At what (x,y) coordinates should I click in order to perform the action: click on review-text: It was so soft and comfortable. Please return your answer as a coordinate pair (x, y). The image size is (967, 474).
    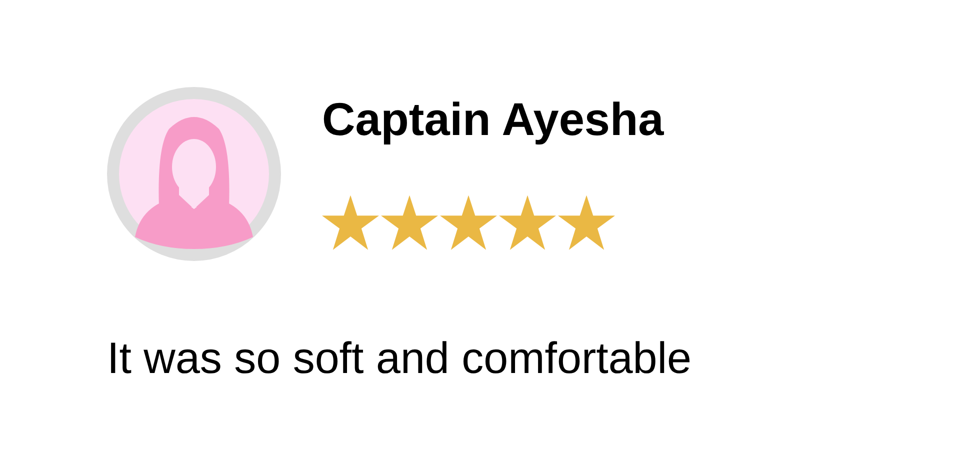
    Looking at the image, I should click on (400, 359).